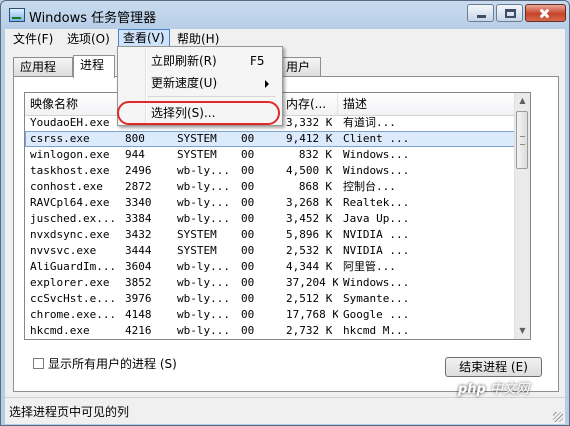 The image size is (570, 426). I want to click on image-name-cell: nvvsvc.exe, so click(63, 250).